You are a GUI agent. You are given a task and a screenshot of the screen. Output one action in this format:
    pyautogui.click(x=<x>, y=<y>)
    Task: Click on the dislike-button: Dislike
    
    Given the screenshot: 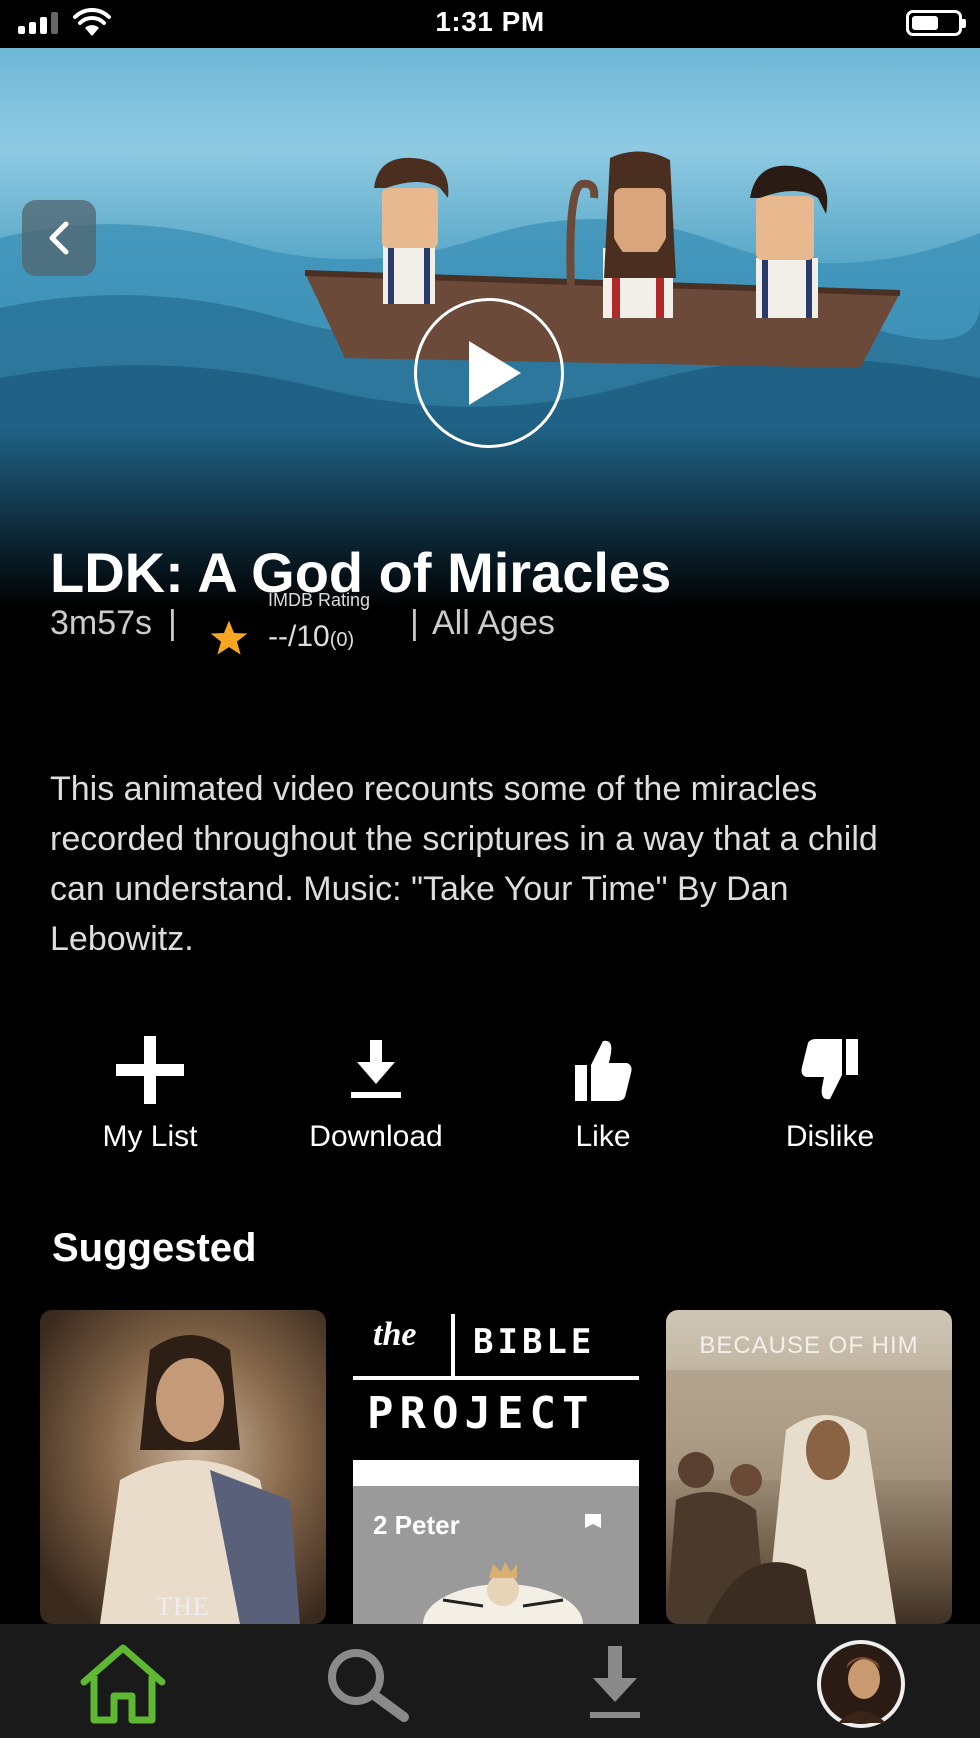 What is the action you would take?
    pyautogui.click(x=830, y=1092)
    